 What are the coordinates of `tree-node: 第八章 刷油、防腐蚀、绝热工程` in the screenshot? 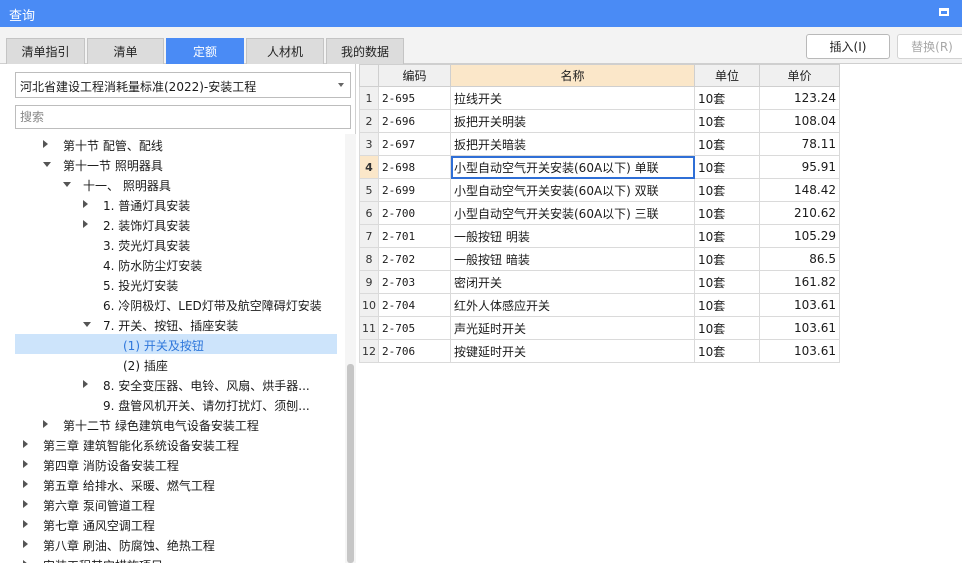 It's located at (176, 544).